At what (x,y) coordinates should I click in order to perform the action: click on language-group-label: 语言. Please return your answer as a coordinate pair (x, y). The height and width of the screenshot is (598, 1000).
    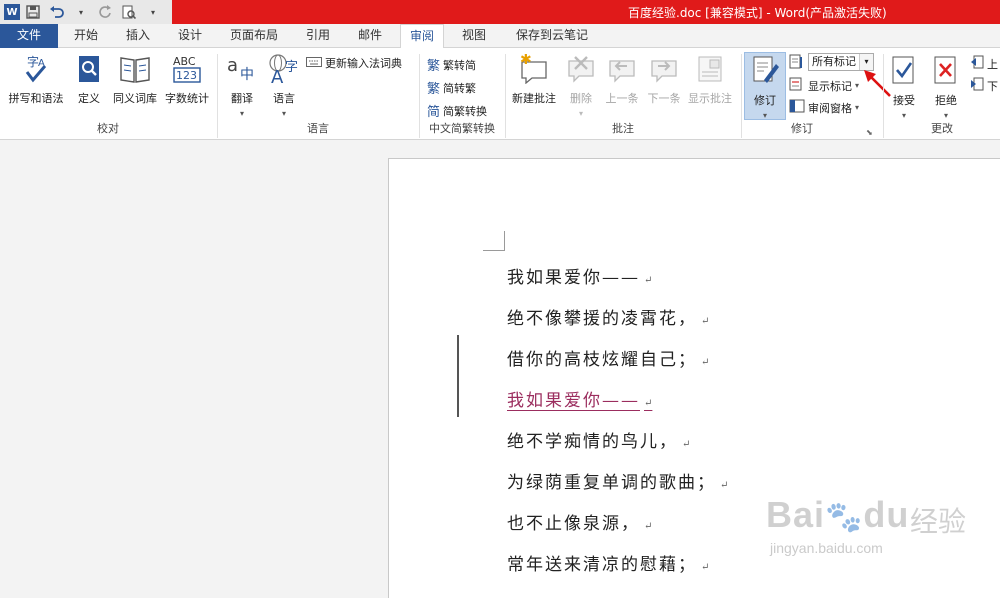
    Looking at the image, I should click on (318, 128).